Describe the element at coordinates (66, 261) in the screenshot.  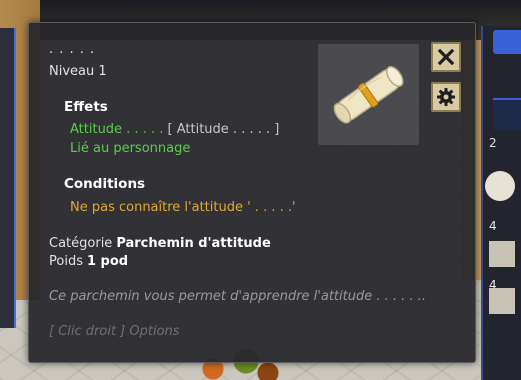
I see `weight-label: Poids` at that location.